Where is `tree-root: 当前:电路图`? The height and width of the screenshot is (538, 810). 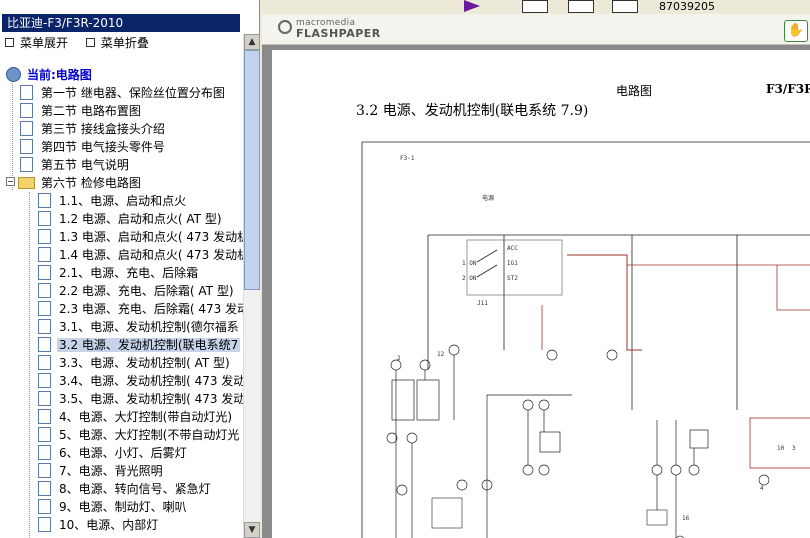
tree-root: 当前:电路图 is located at coordinates (50, 75).